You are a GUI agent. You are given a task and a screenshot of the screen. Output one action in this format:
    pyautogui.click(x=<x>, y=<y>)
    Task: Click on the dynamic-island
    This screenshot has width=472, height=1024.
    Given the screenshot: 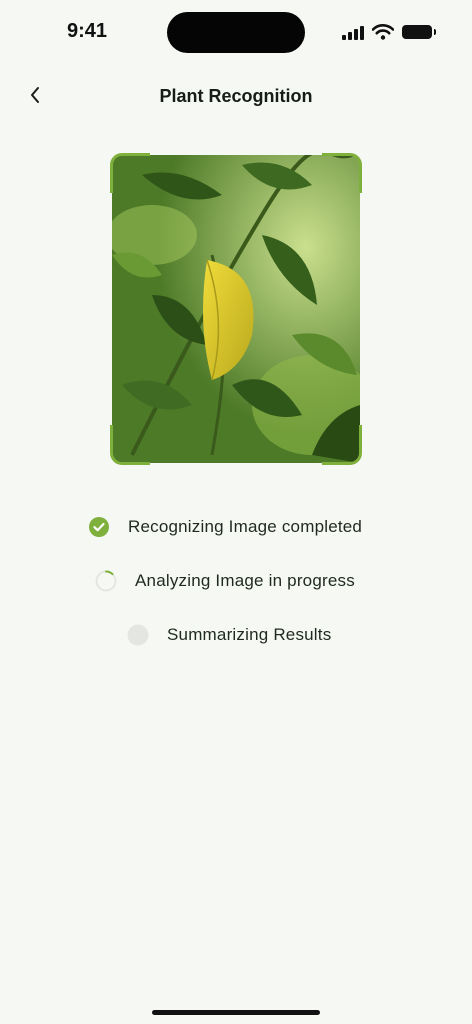 What is the action you would take?
    pyautogui.click(x=236, y=32)
    